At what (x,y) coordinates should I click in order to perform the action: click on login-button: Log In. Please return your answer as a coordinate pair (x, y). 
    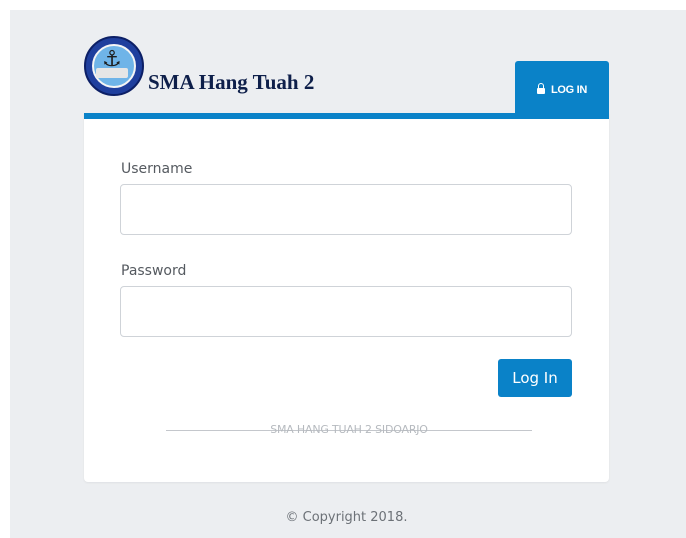
    Looking at the image, I should click on (535, 378).